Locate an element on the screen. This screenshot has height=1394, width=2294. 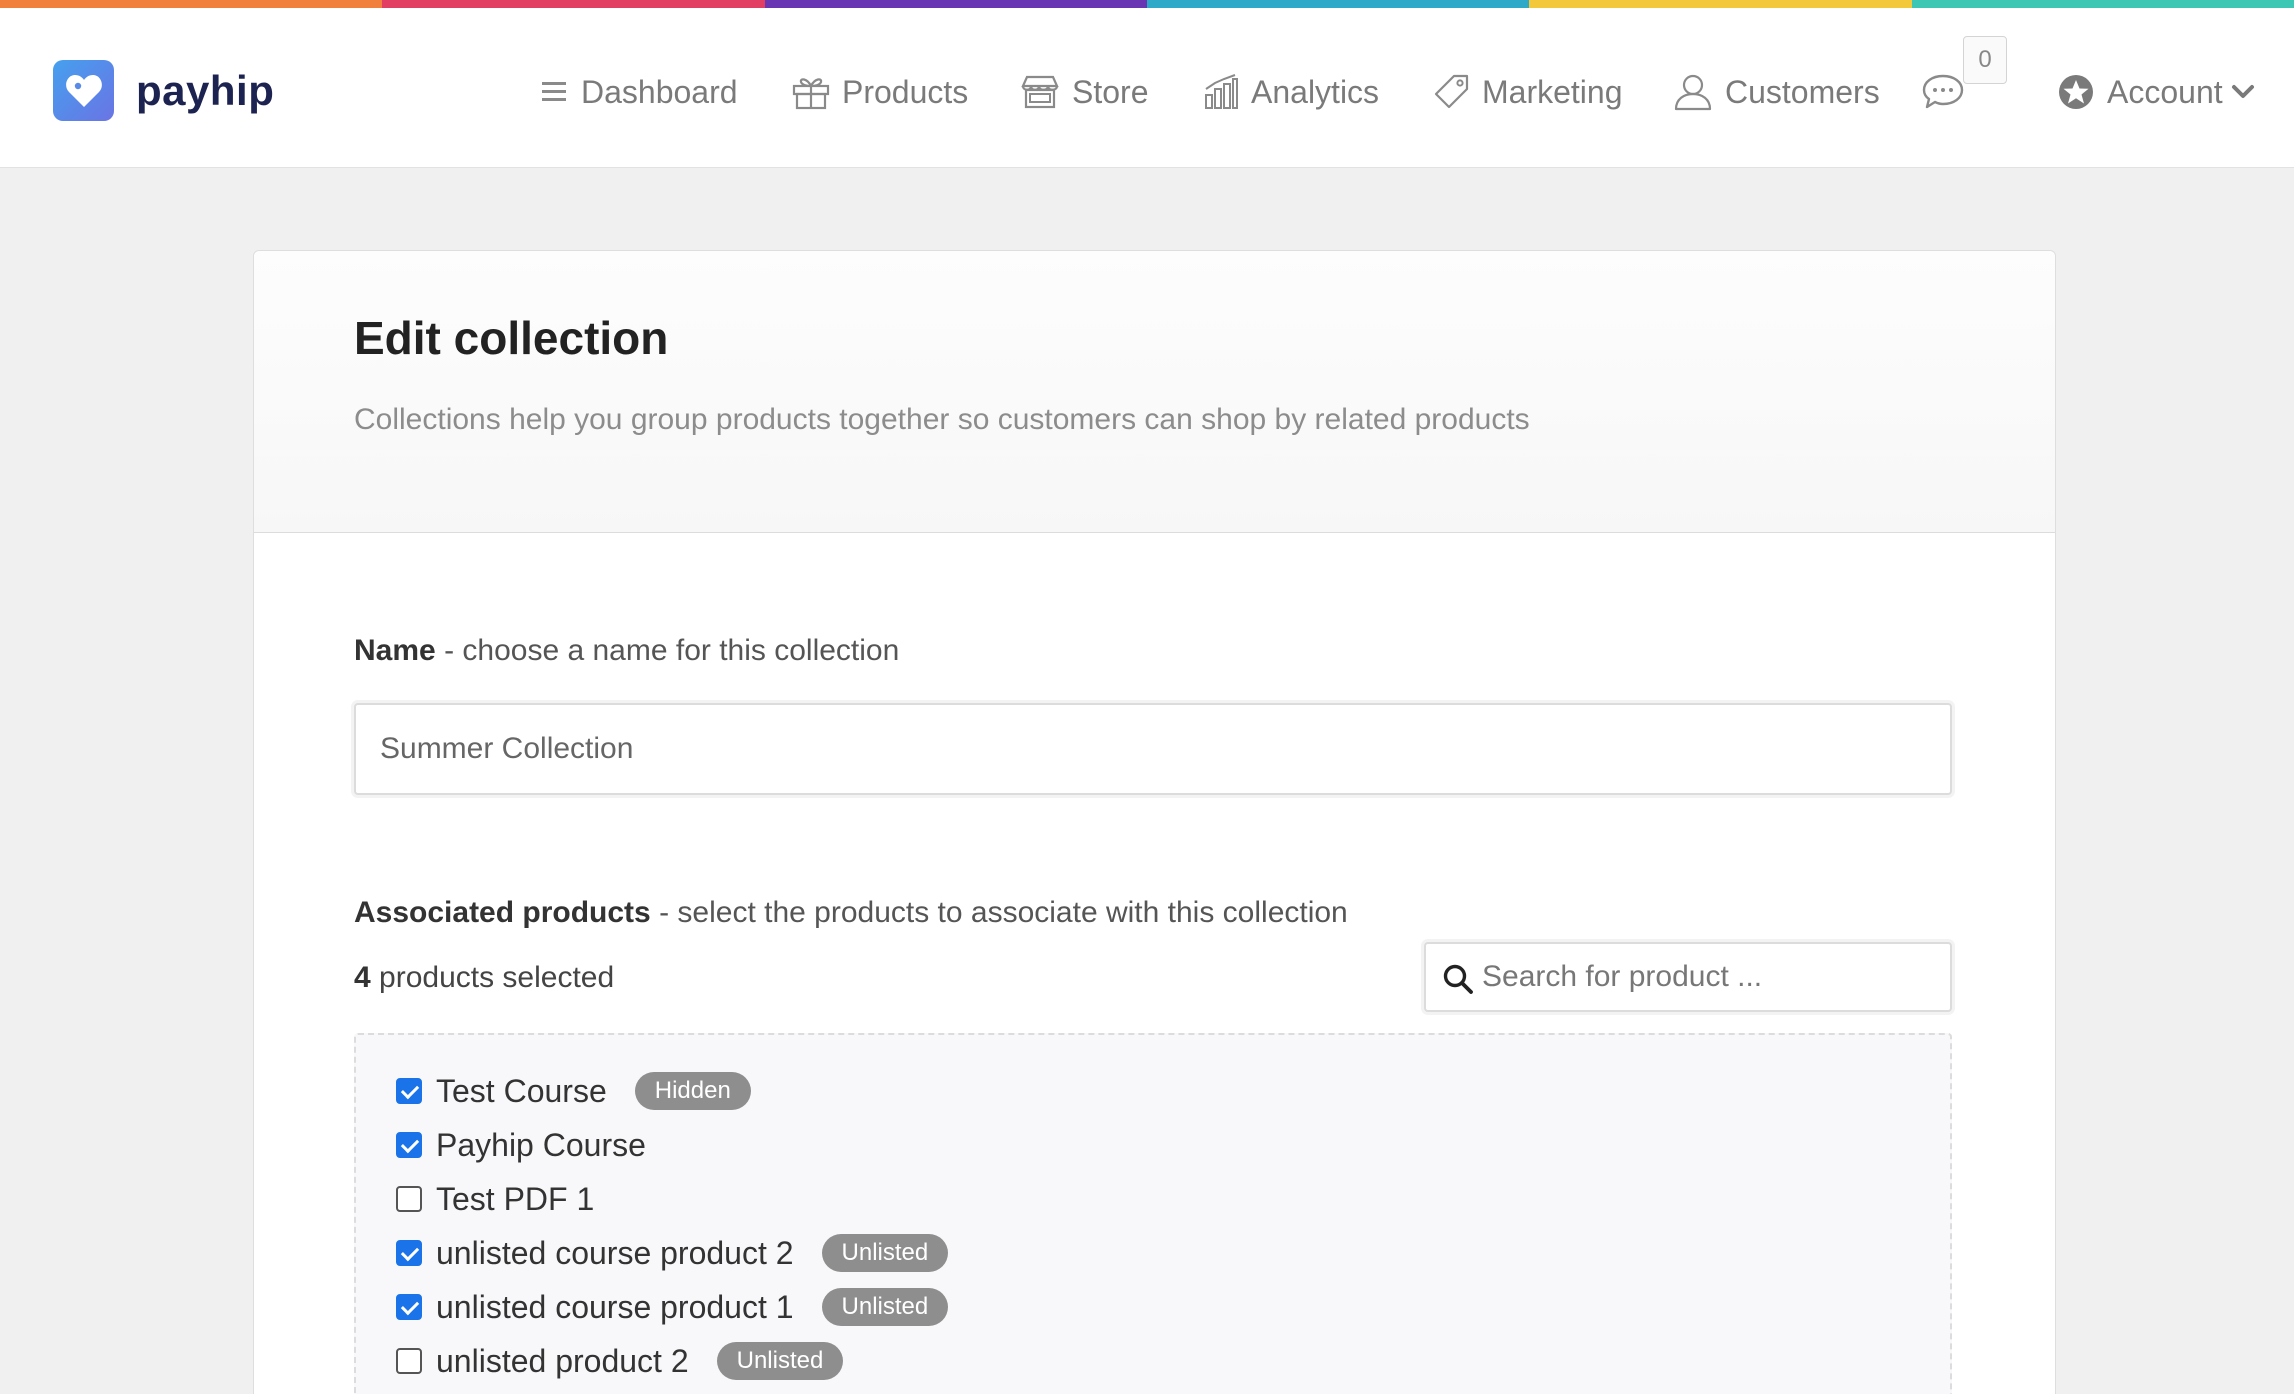
payhip-logo: payhip is located at coordinates (163, 90).